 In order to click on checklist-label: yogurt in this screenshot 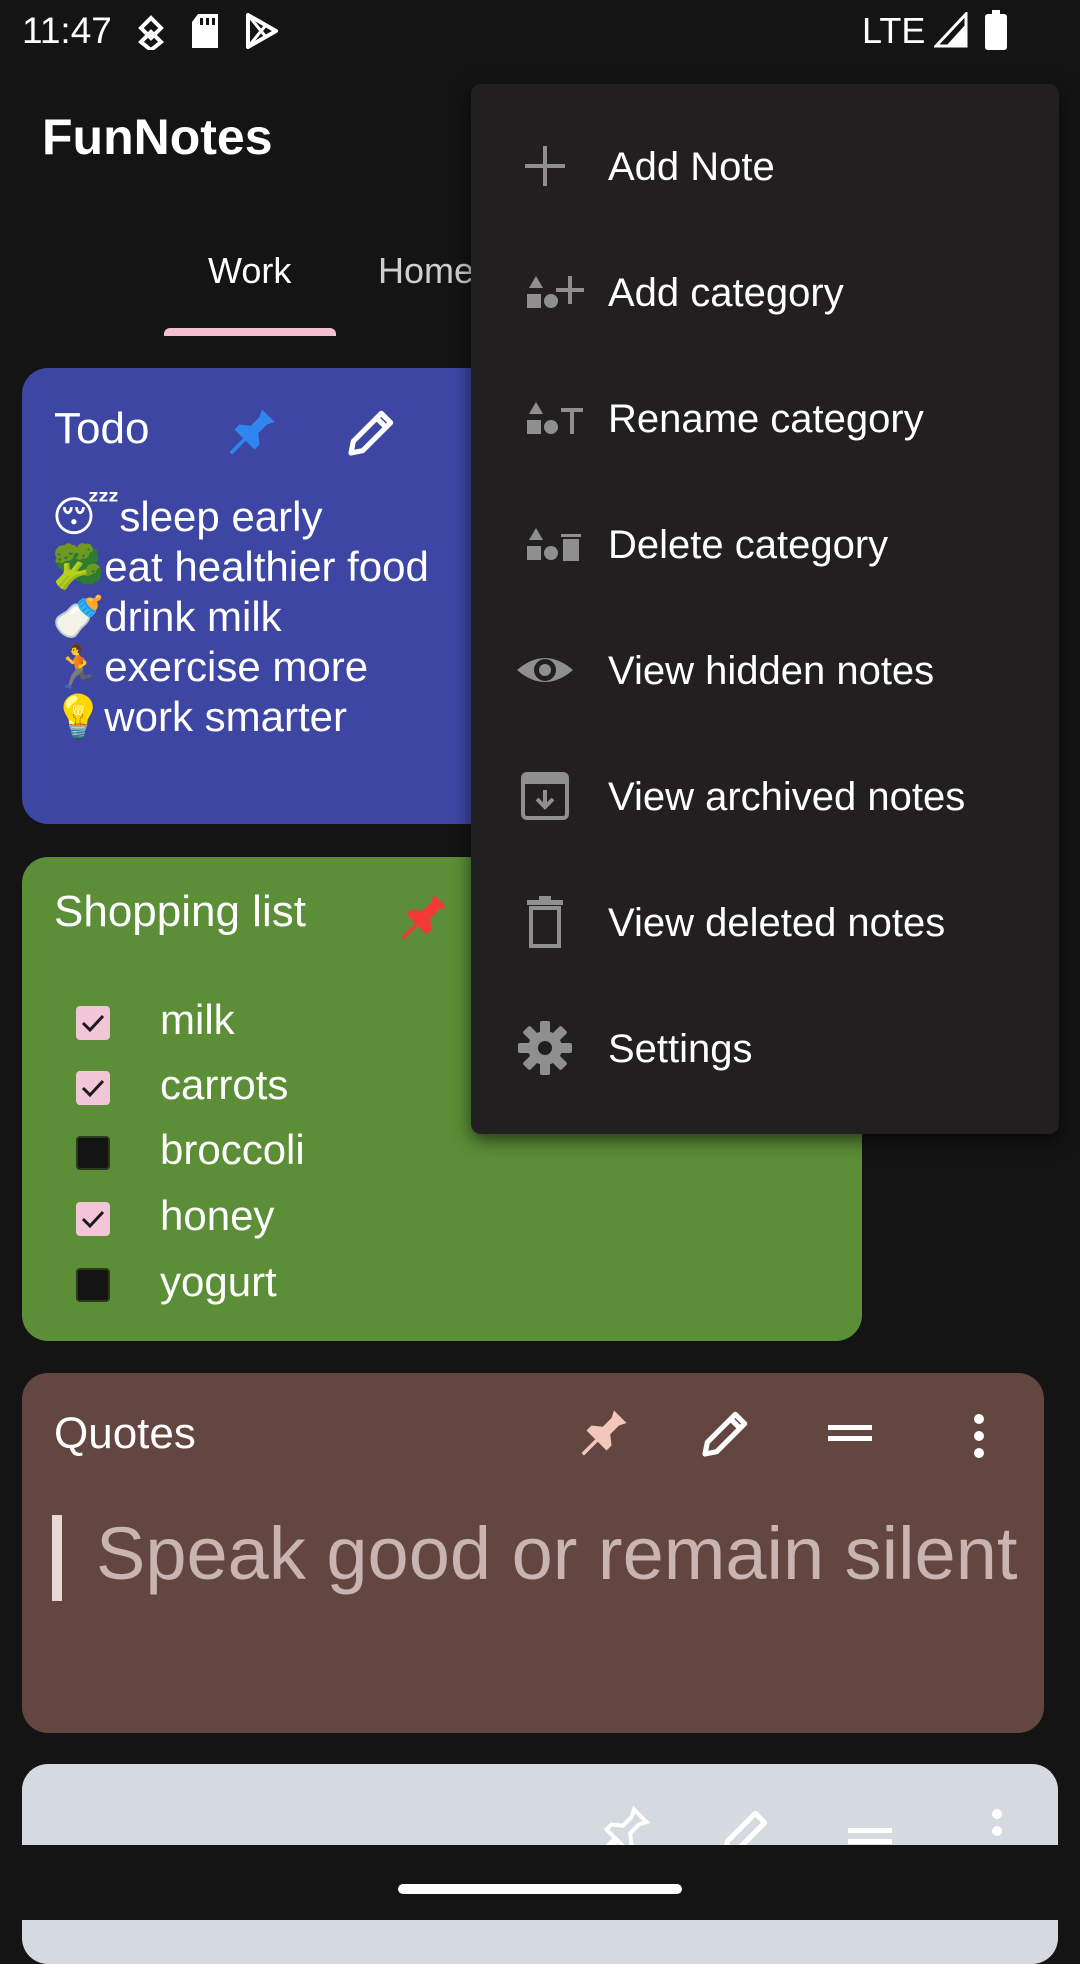, I will do `click(218, 1281)`.